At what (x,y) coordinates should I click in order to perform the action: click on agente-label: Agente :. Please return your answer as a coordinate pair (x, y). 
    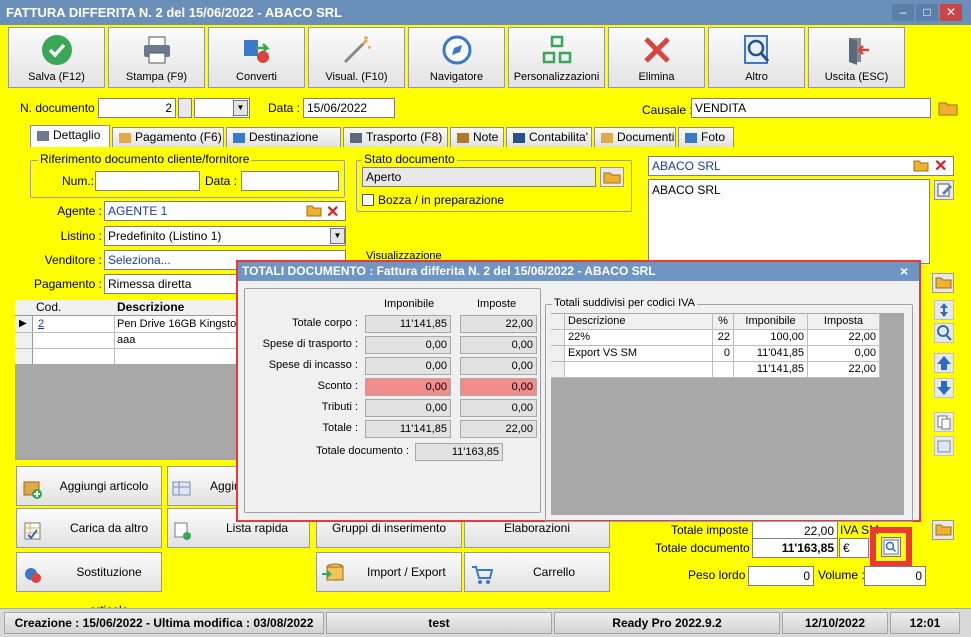
    Looking at the image, I should click on (79, 211).